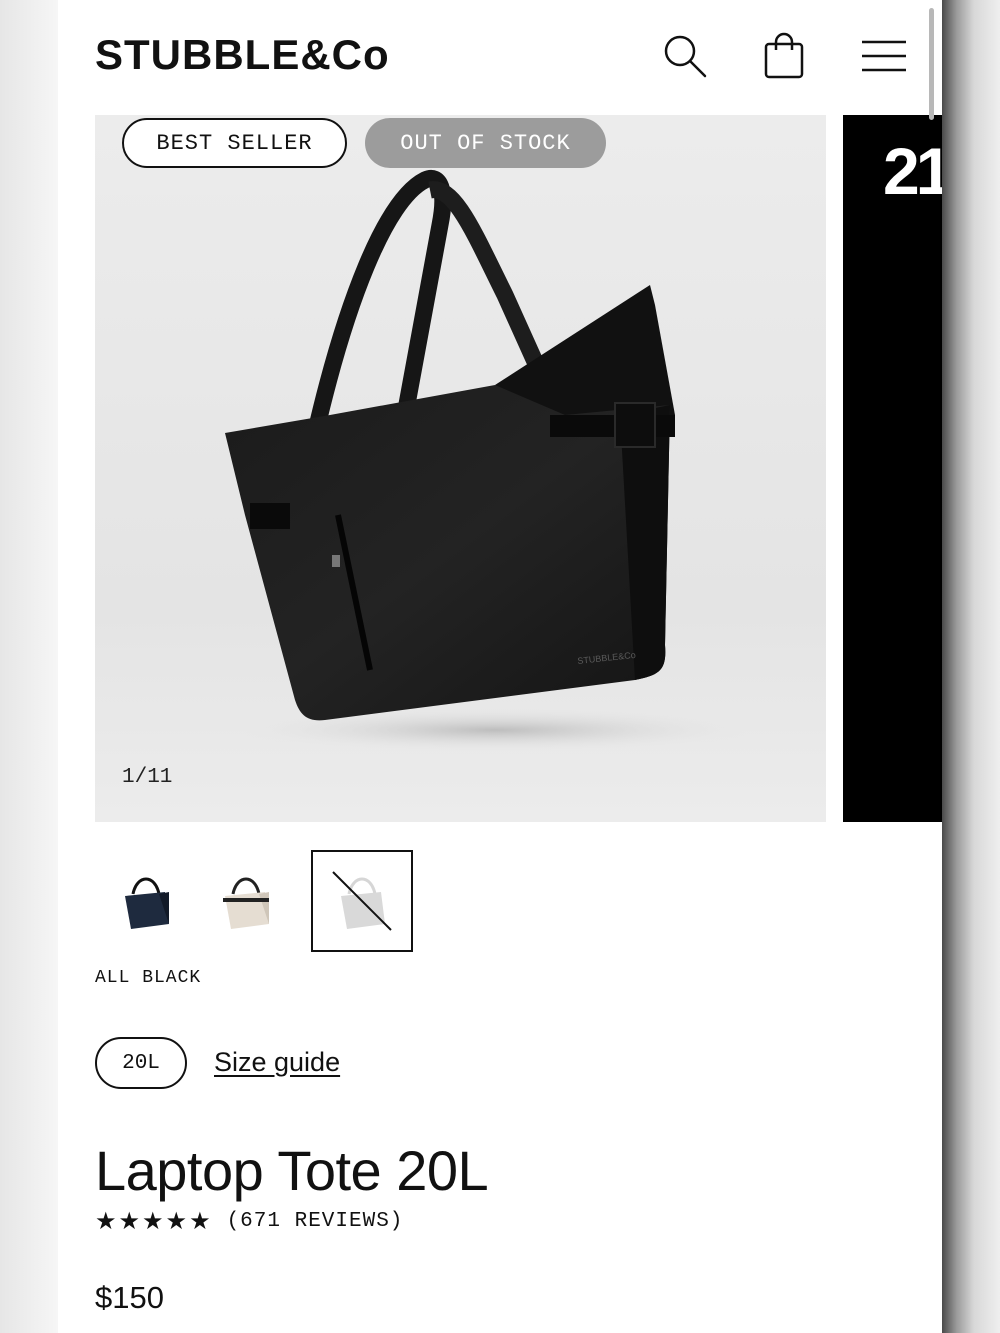 The image size is (1000, 1333). What do you see at coordinates (154, 1221) in the screenshot?
I see `star-rating-icon: ★★★★★` at bounding box center [154, 1221].